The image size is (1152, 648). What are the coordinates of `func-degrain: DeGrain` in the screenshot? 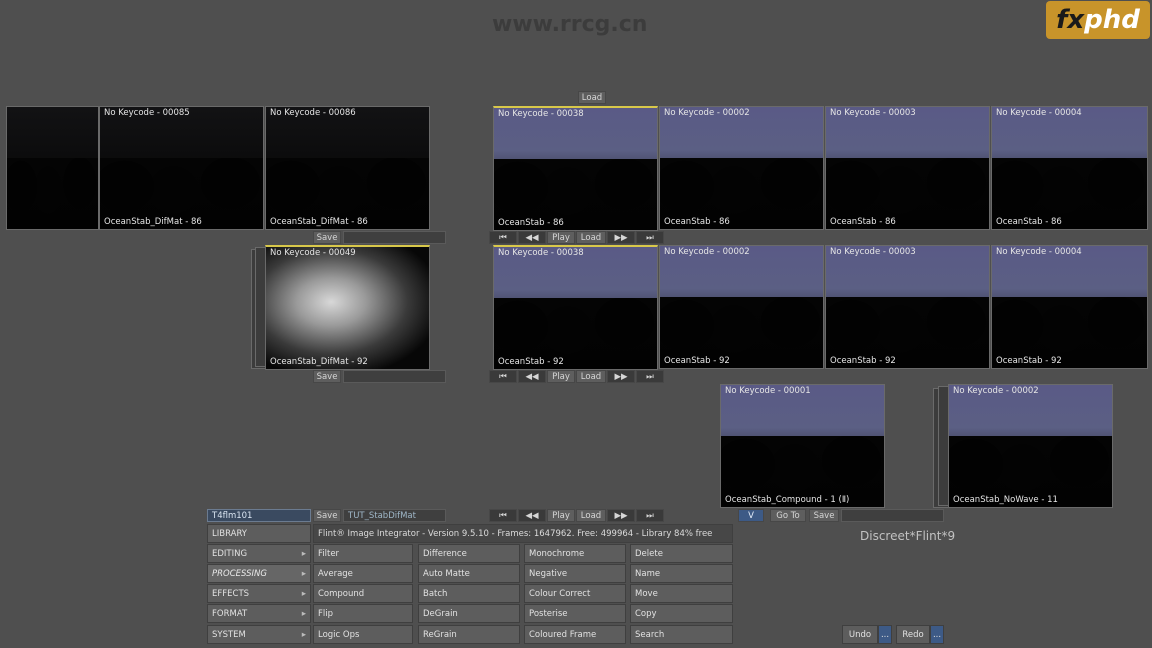 It's located at (469, 613).